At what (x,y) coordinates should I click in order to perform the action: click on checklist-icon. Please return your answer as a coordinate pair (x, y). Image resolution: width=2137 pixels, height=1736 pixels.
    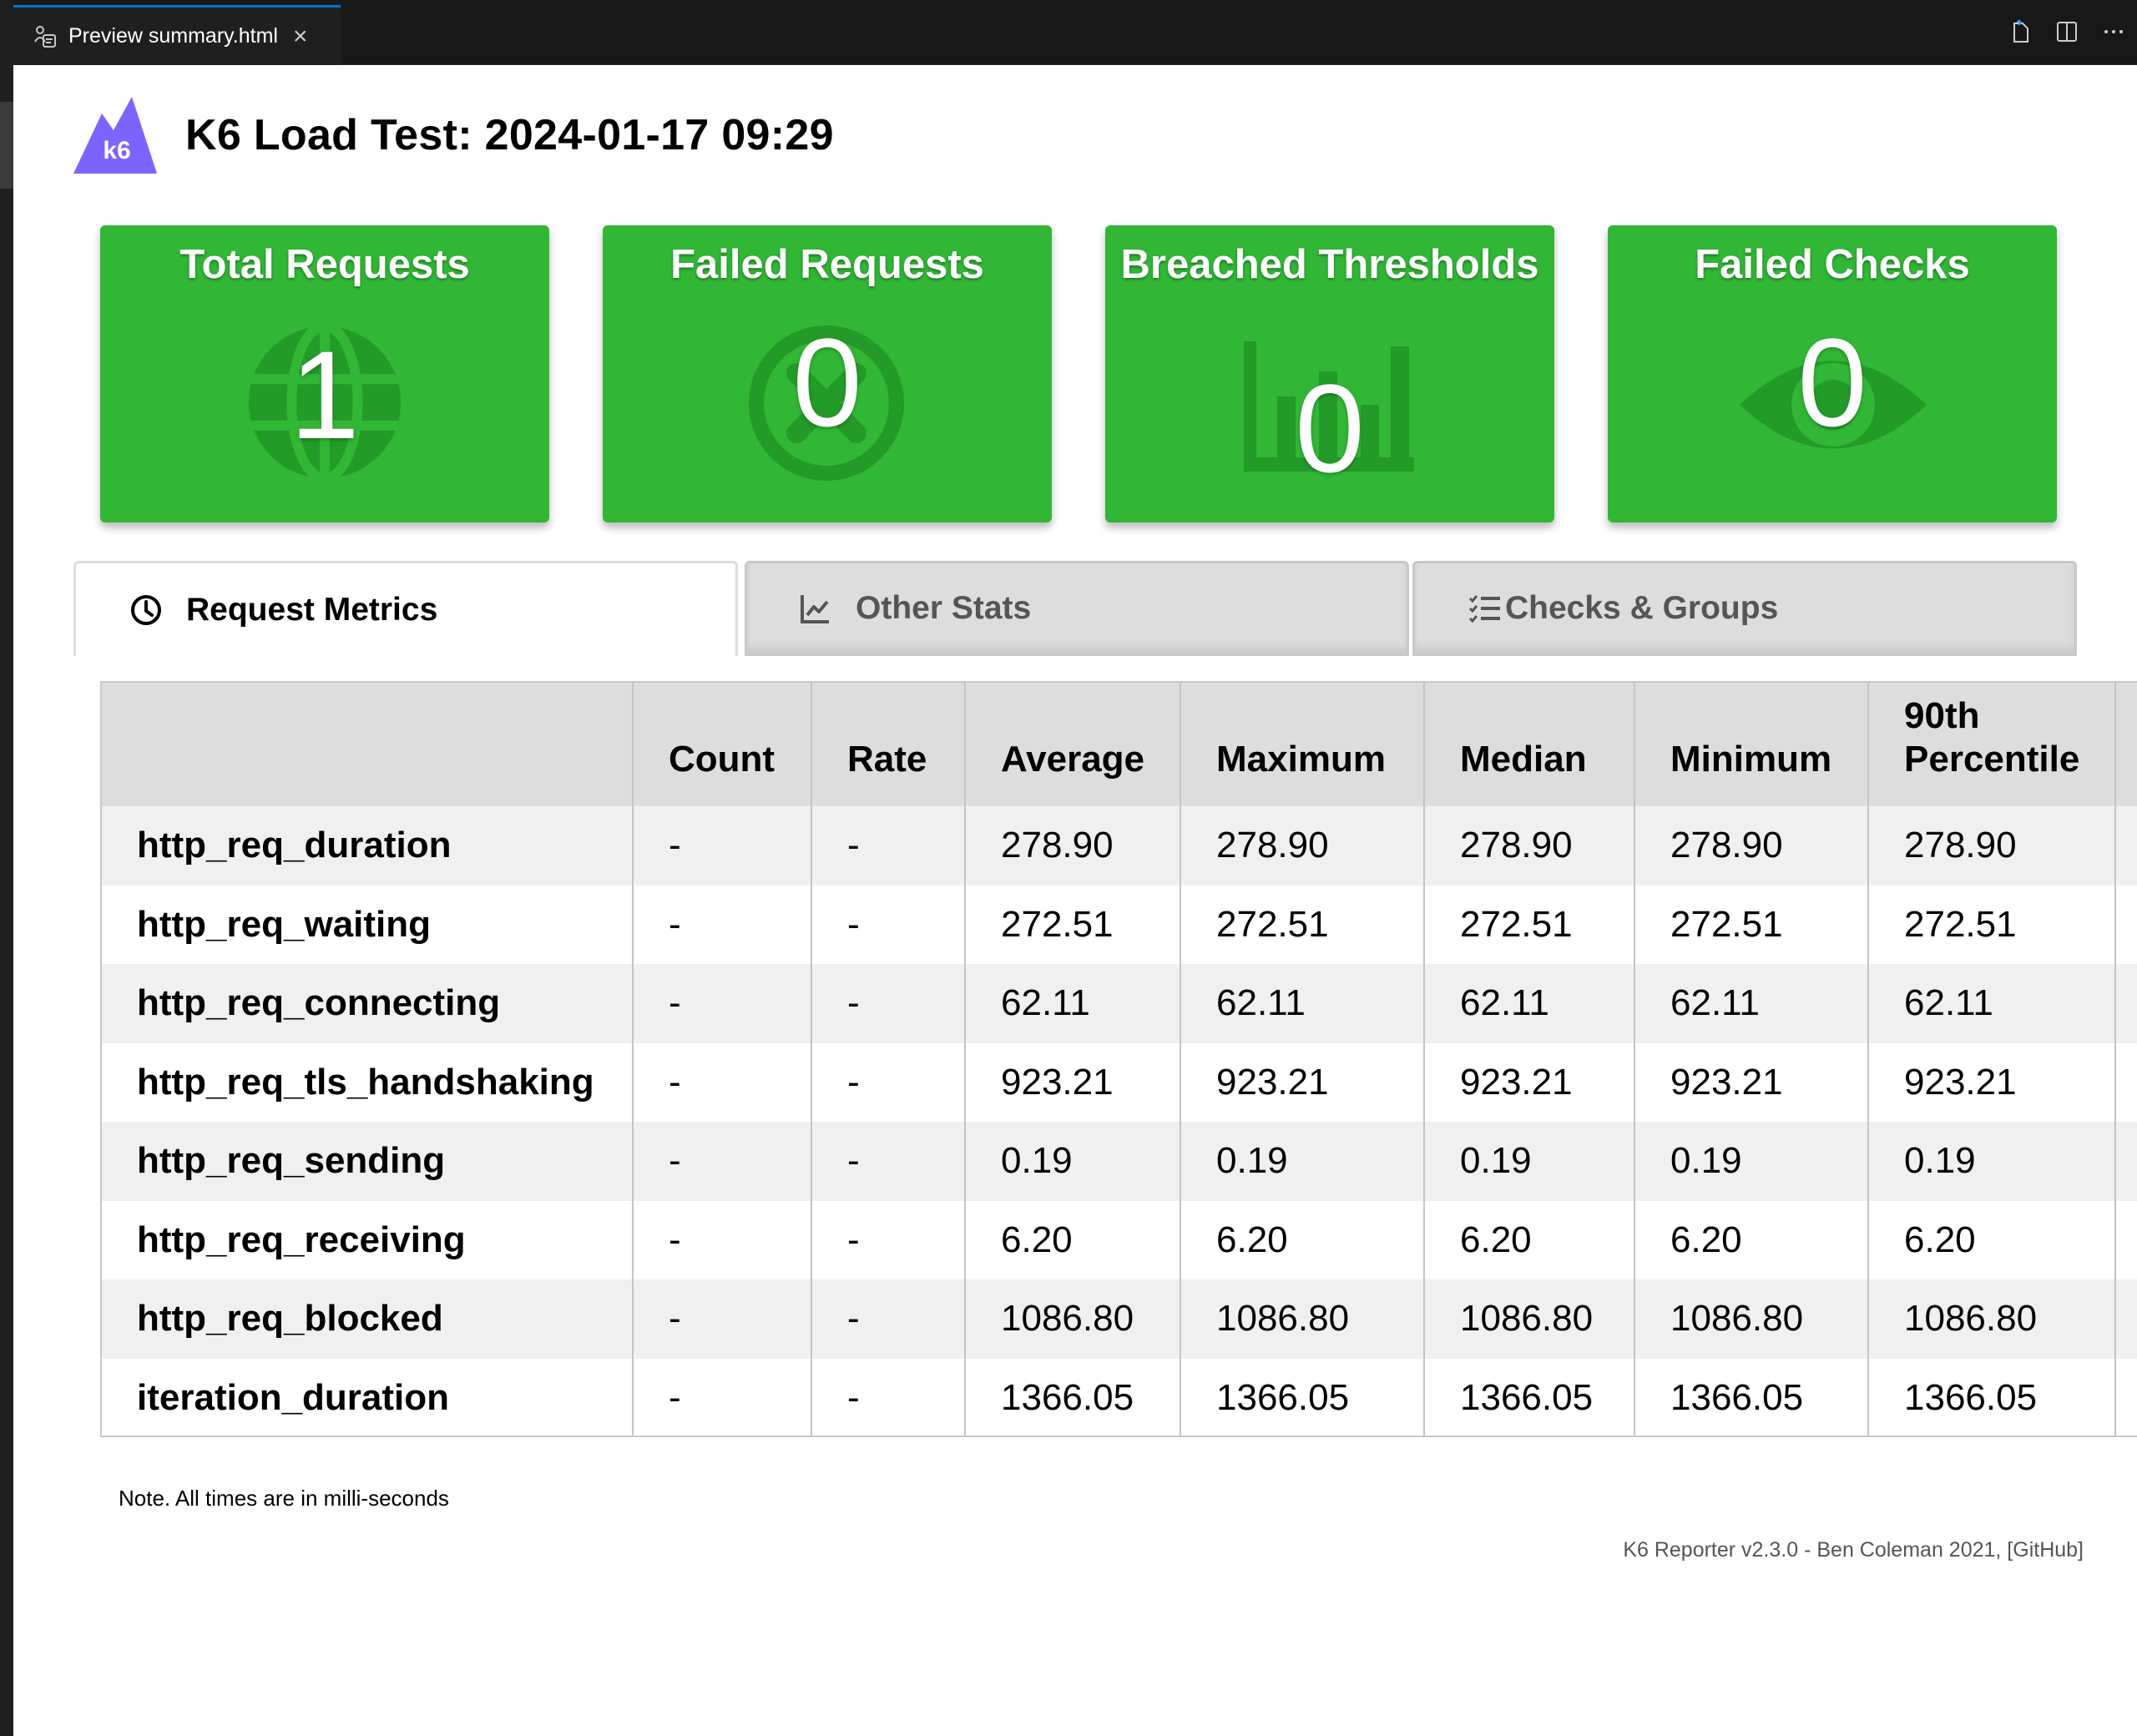
    Looking at the image, I should click on (1484, 609).